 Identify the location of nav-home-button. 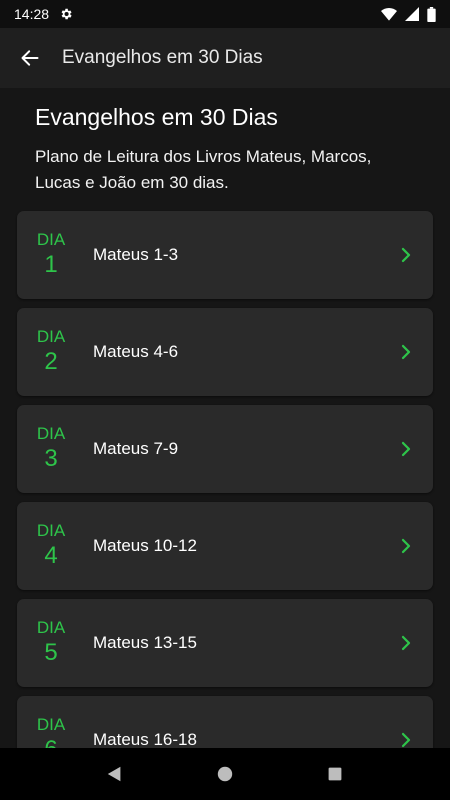
(225, 774).